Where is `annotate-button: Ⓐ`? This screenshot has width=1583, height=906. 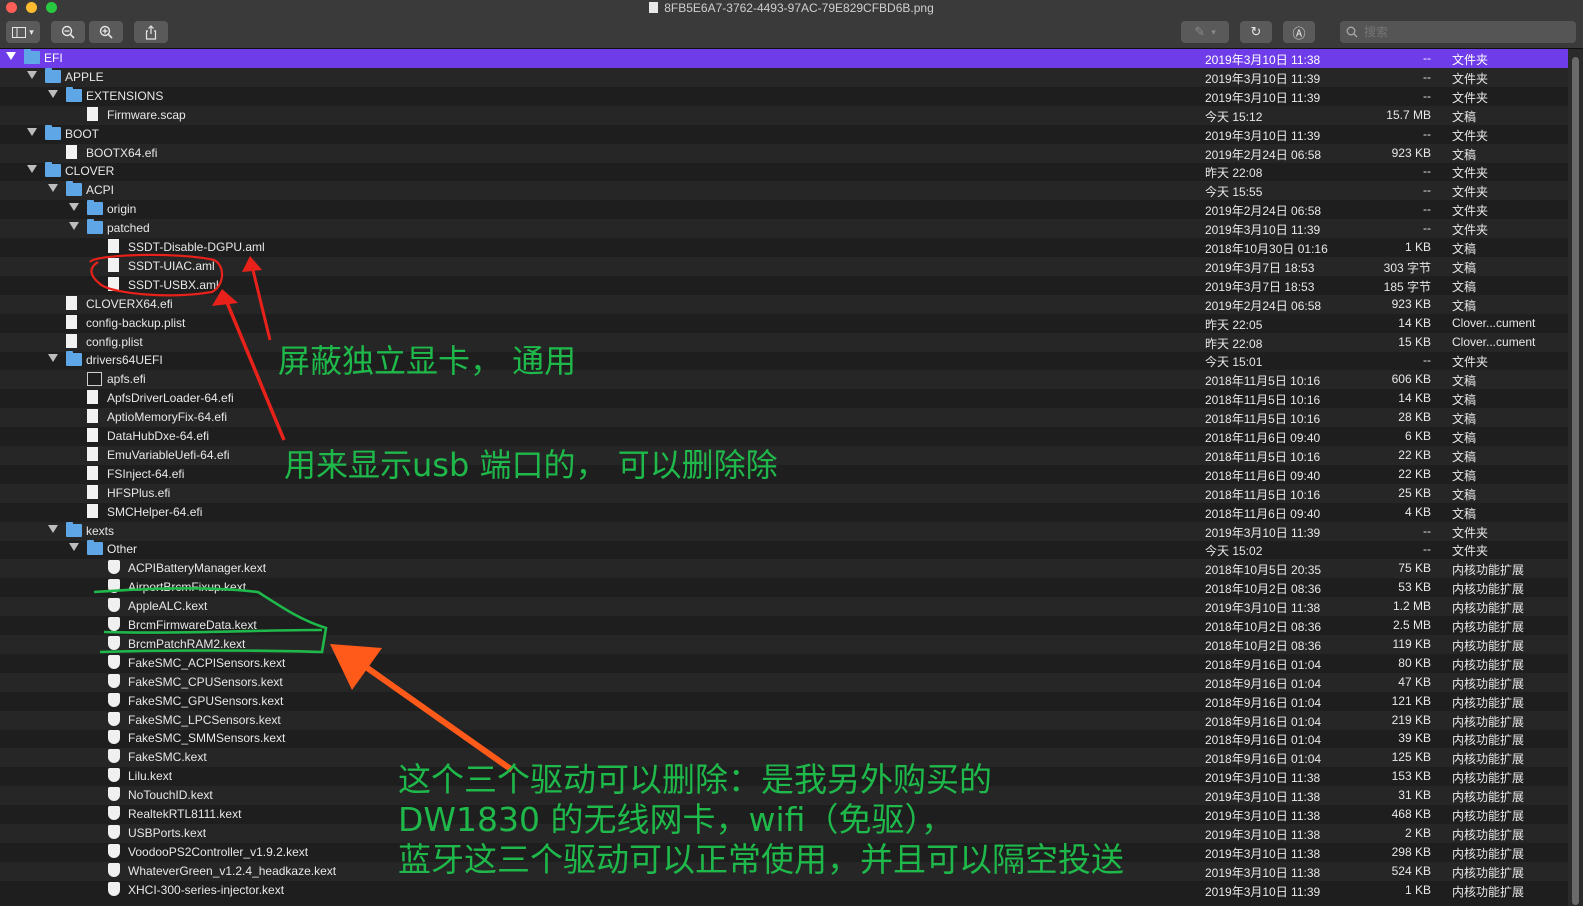
annotate-button: Ⓐ is located at coordinates (1299, 32).